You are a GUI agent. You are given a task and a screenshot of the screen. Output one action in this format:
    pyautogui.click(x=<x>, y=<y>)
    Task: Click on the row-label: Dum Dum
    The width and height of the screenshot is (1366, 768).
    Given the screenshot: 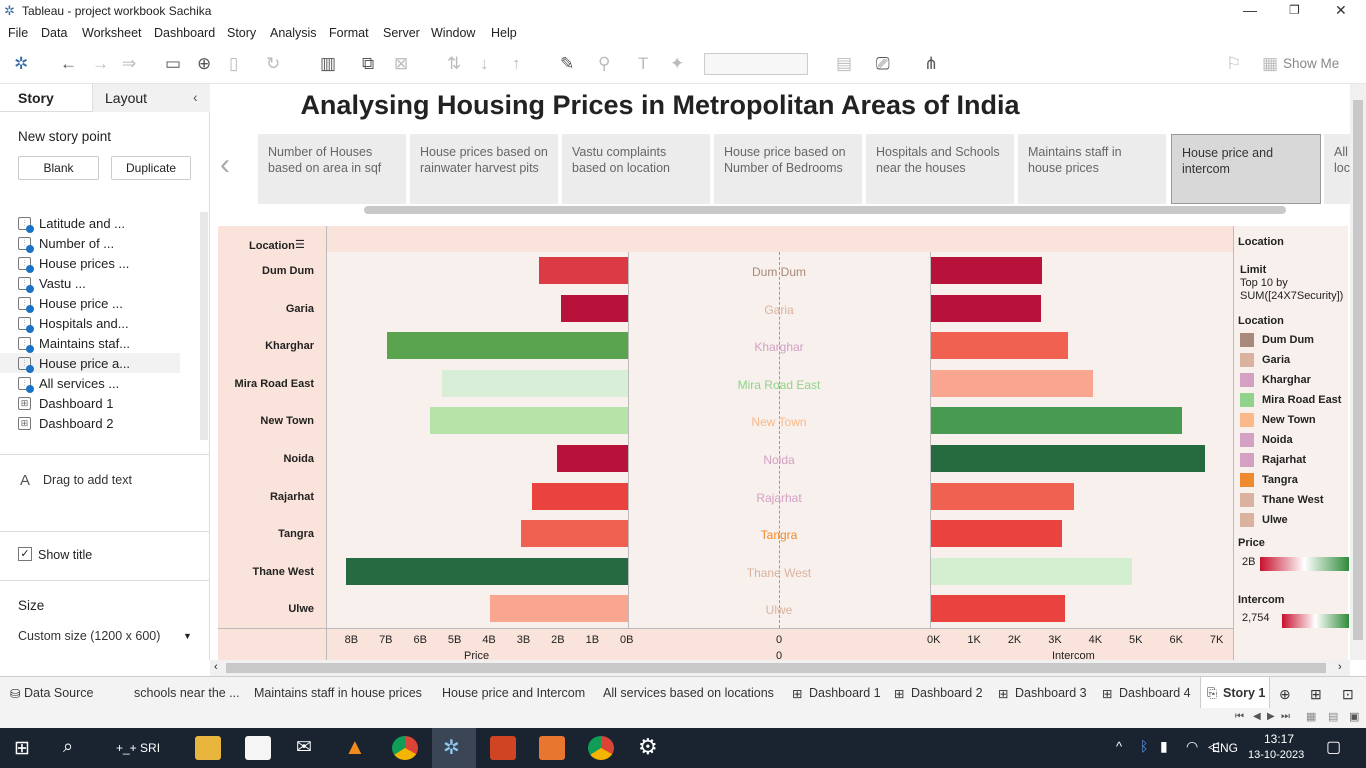 What is the action you would take?
    pyautogui.click(x=266, y=271)
    